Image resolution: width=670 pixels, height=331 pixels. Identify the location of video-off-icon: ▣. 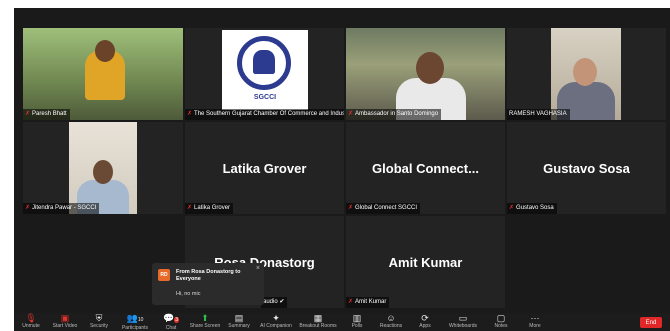
(65, 318).